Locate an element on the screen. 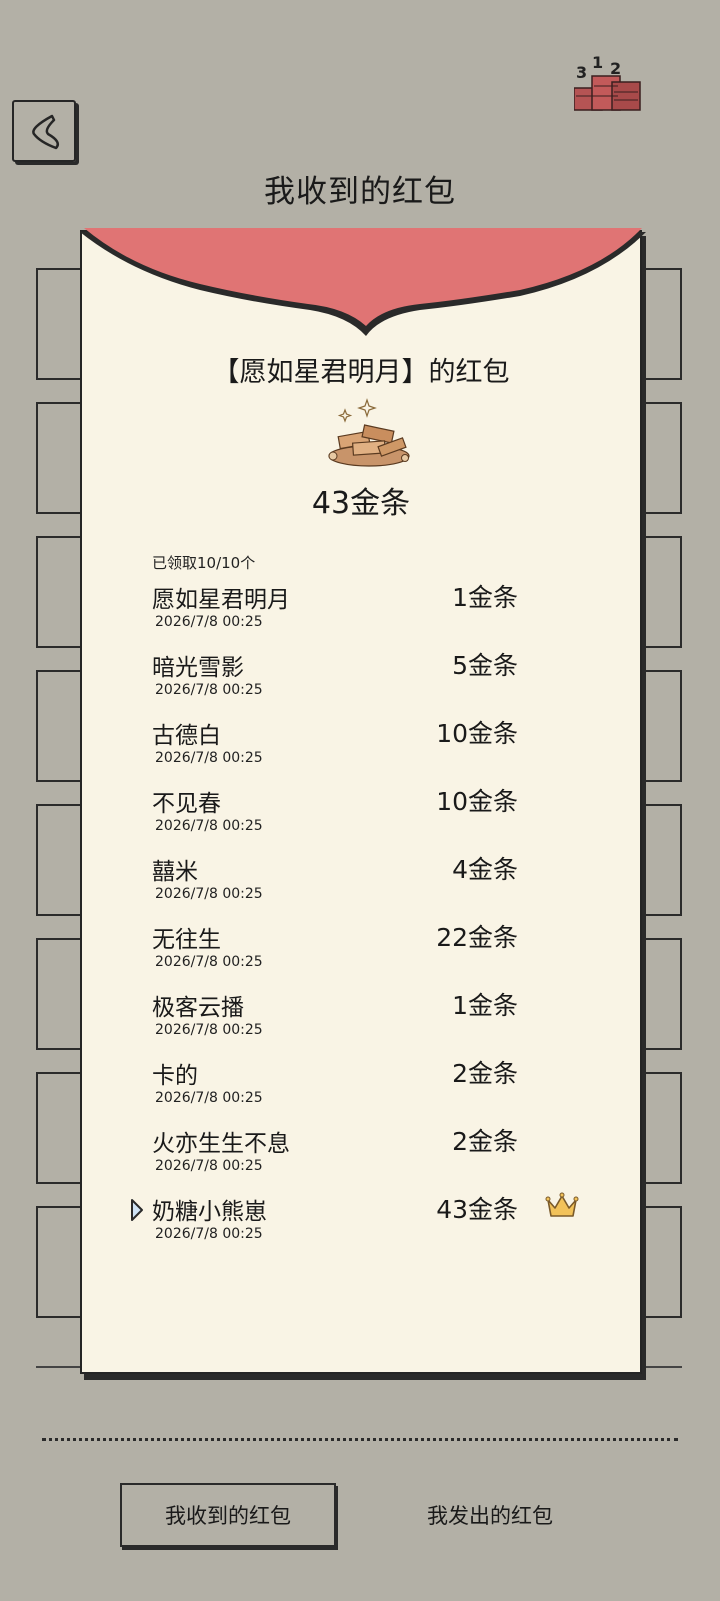  recipient-name: 极客云播 is located at coordinates (198, 1008).